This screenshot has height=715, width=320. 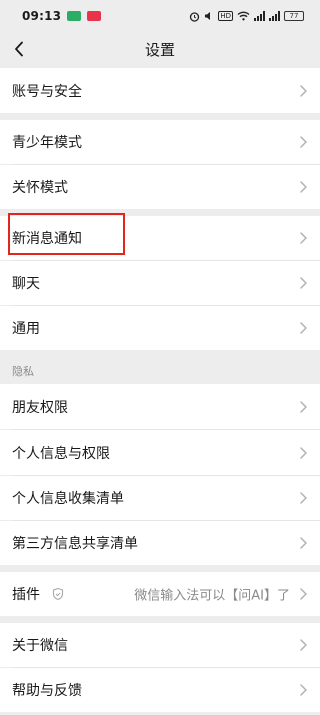 I want to click on settings-item-personal-info-collection: 个人信息收集清单, so click(x=160, y=498).